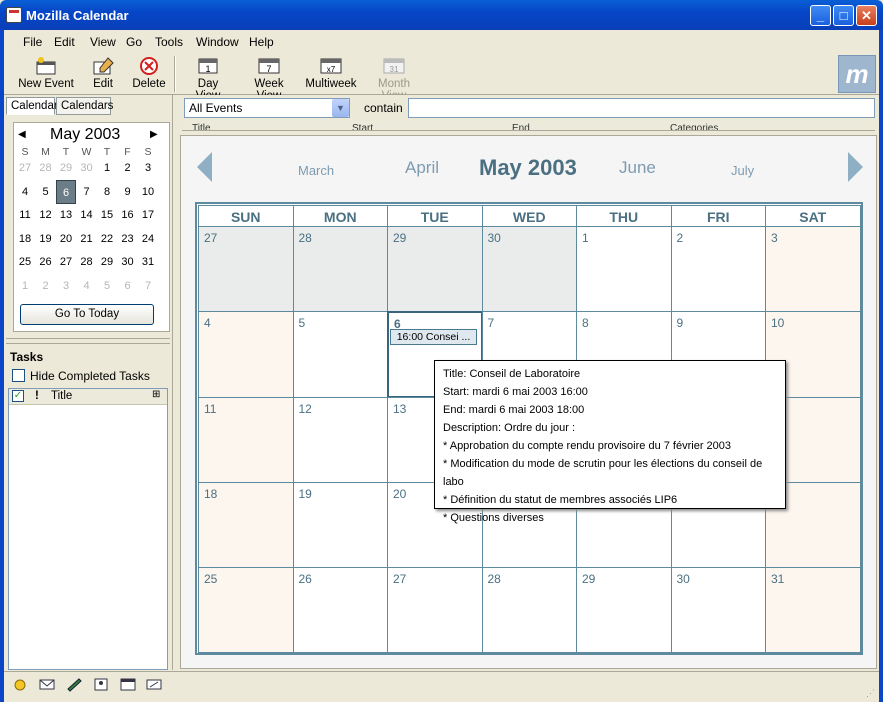  What do you see at coordinates (88, 341) in the screenshot?
I see `pane-splitter` at bounding box center [88, 341].